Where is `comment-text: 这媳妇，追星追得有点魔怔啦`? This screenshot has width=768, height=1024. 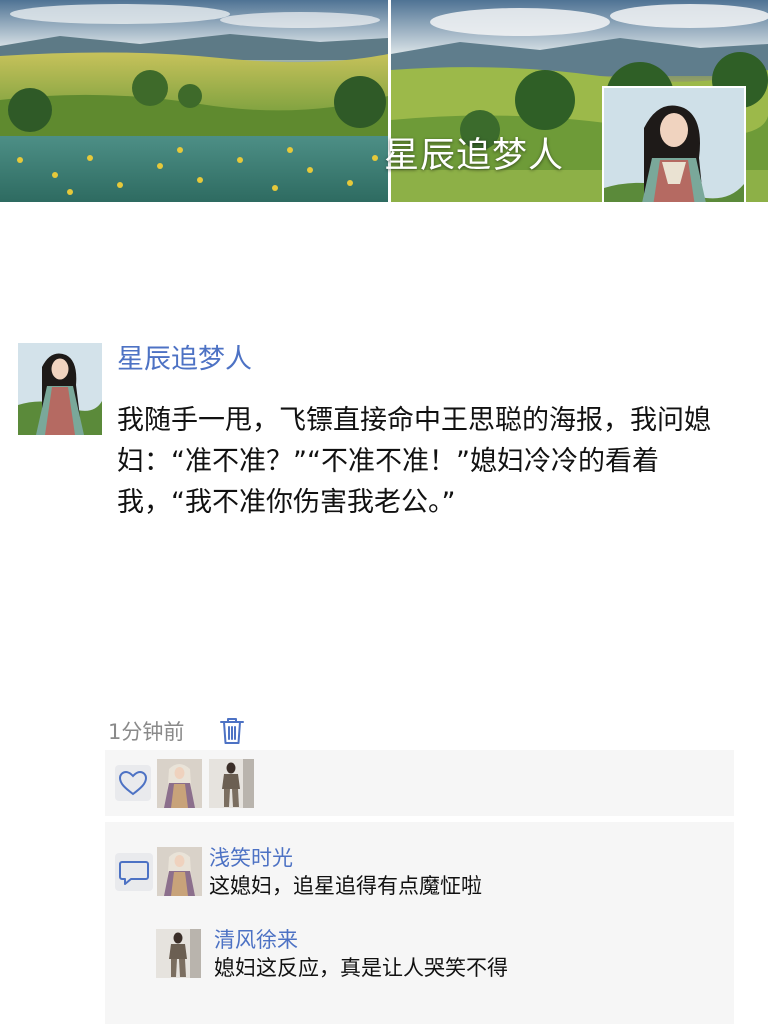
comment-text: 这媳妇，追星追得有点魔怔啦 is located at coordinates (345, 886).